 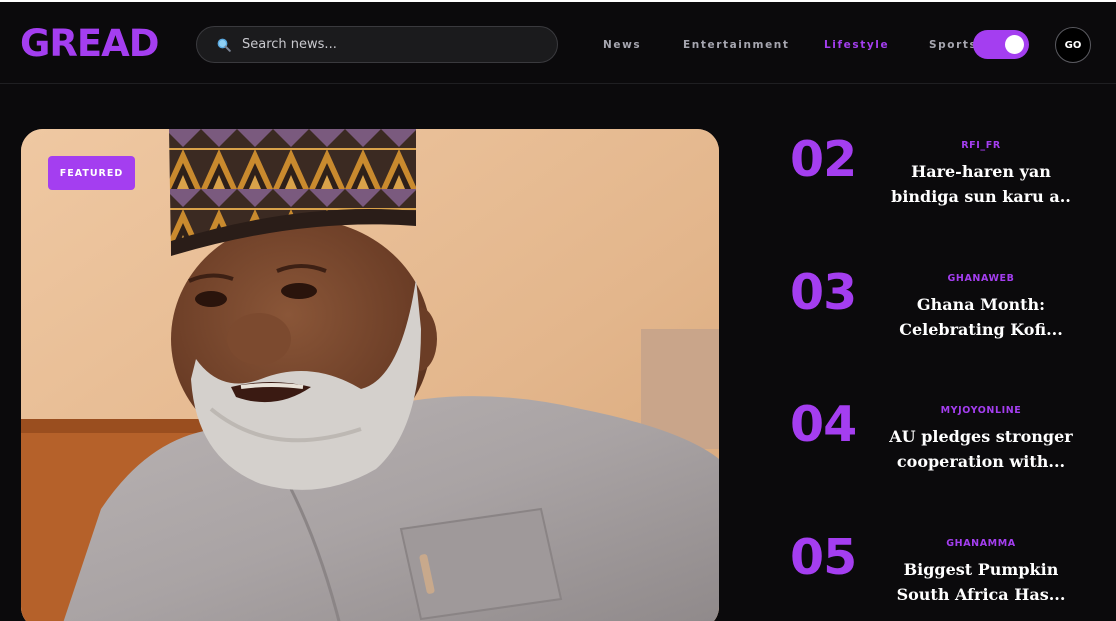 What do you see at coordinates (823, 557) in the screenshot?
I see `trending-rank: 05` at bounding box center [823, 557].